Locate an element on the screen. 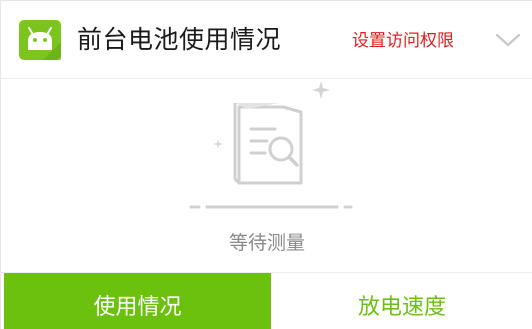 The width and height of the screenshot is (532, 329). tab-discharge-speed: 放电速度 is located at coordinates (401, 301).